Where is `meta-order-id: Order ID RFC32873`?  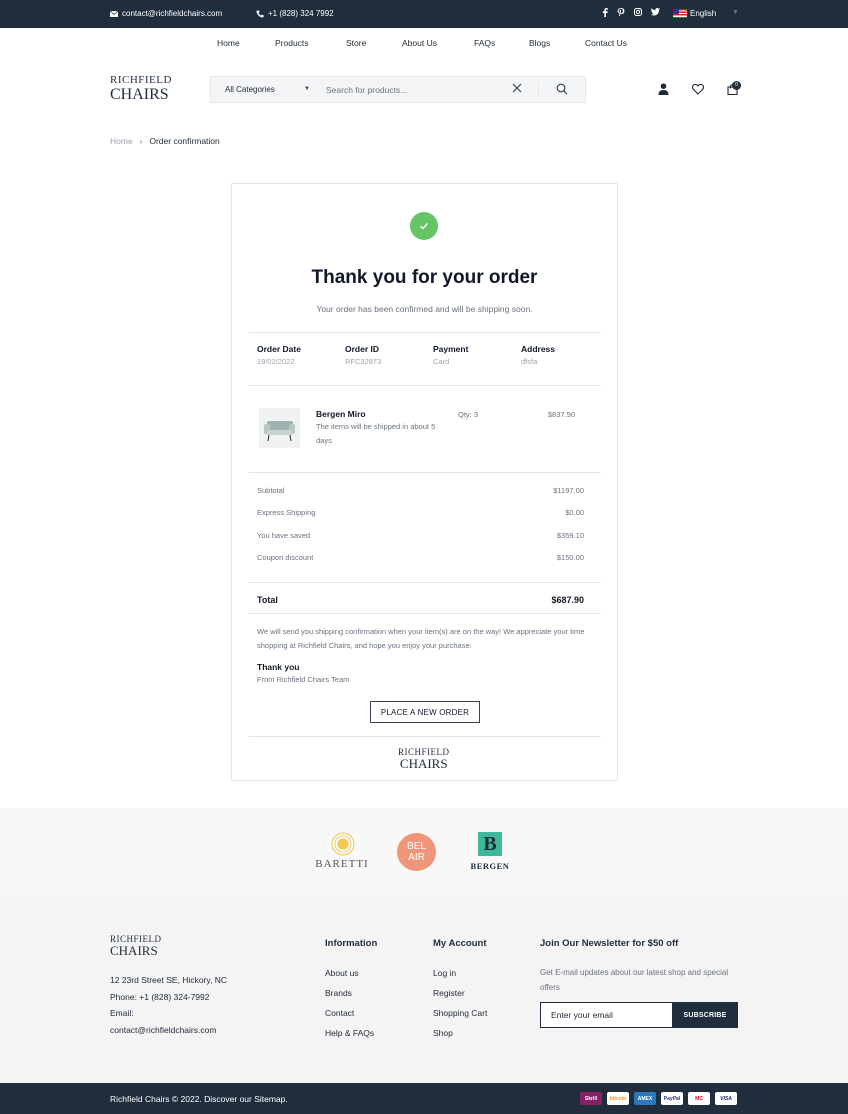
meta-order-id: Order ID RFC32873 is located at coordinates (363, 355).